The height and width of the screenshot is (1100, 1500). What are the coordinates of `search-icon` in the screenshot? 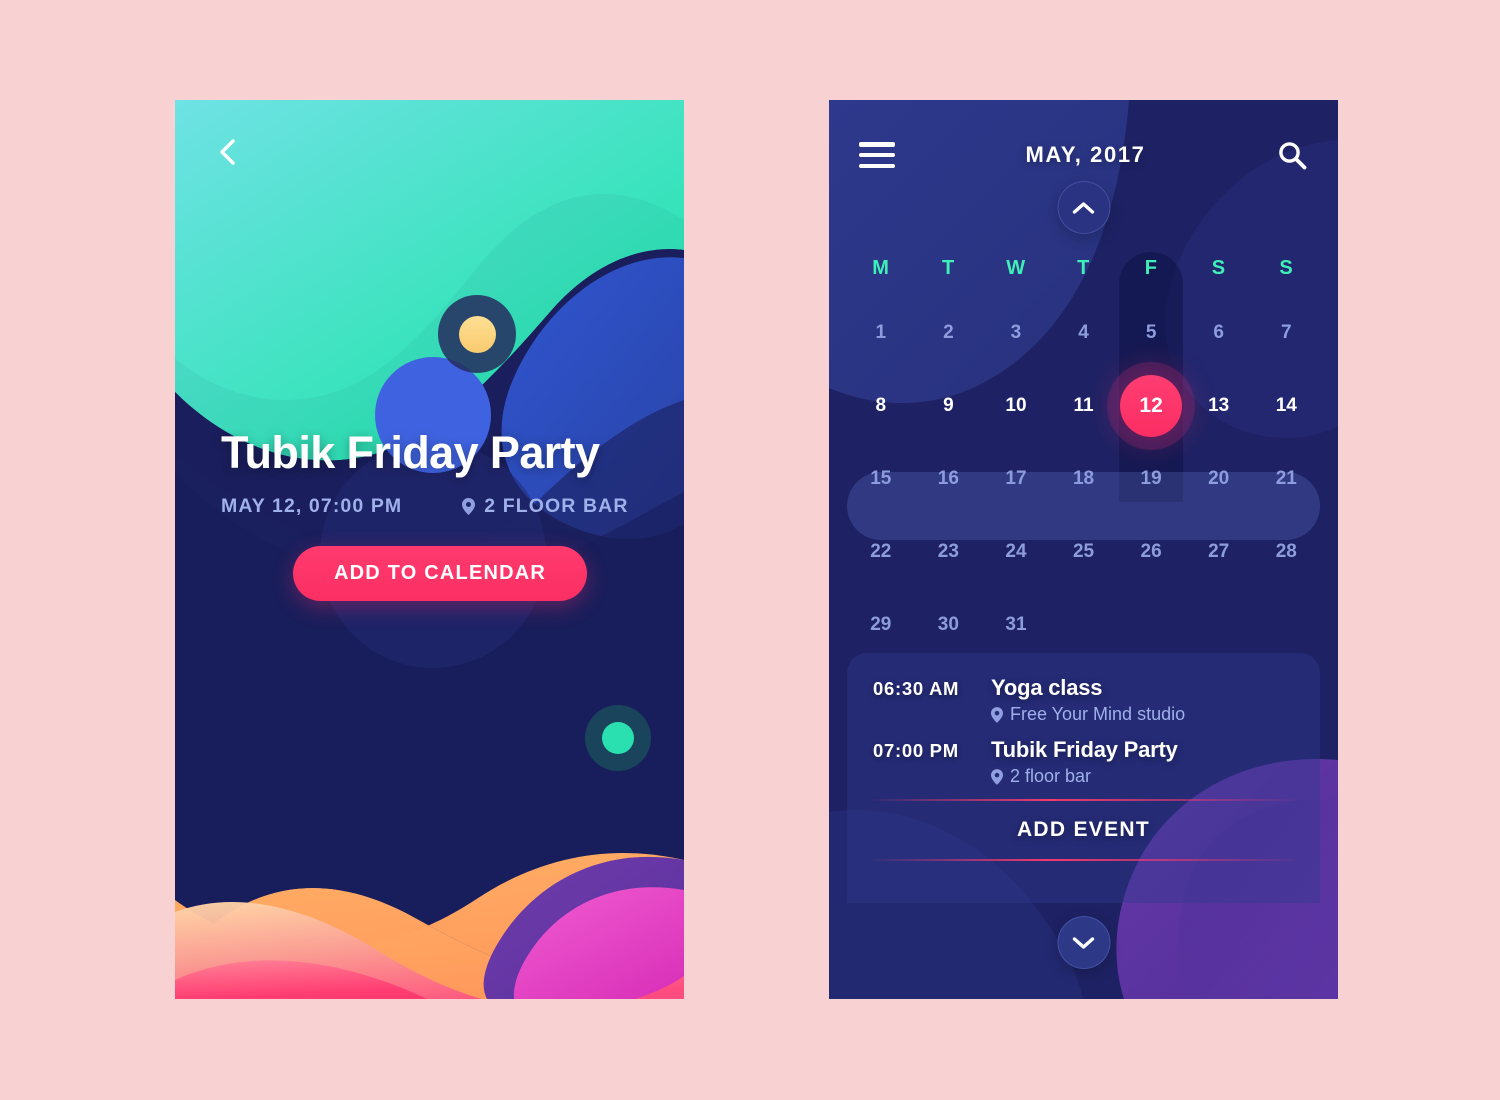 It's located at (1293, 156).